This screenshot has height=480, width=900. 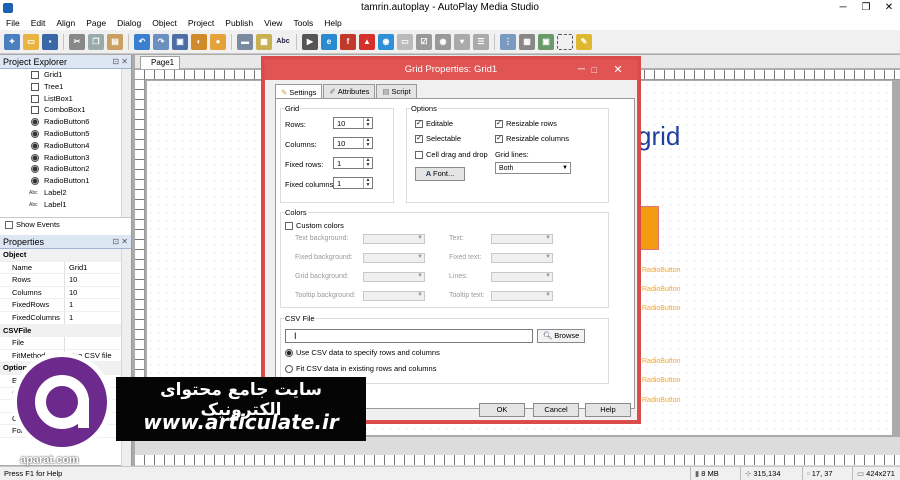 I want to click on dialog-maximize-button: □, so click(x=594, y=70).